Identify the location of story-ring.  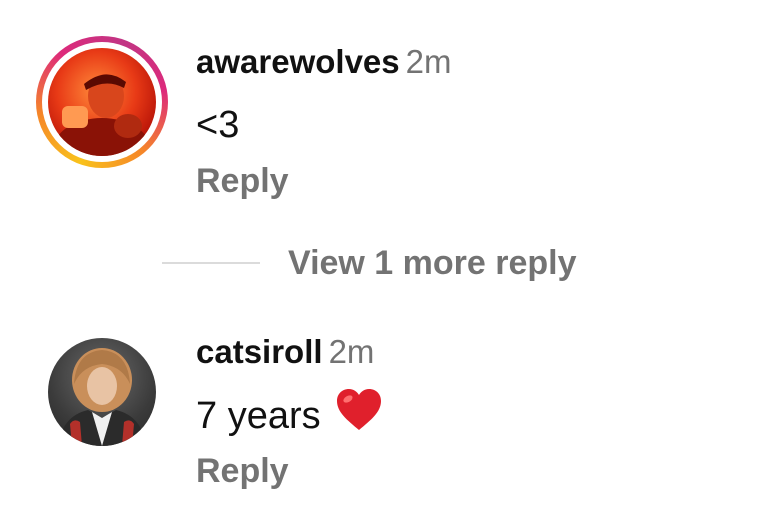
(102, 102).